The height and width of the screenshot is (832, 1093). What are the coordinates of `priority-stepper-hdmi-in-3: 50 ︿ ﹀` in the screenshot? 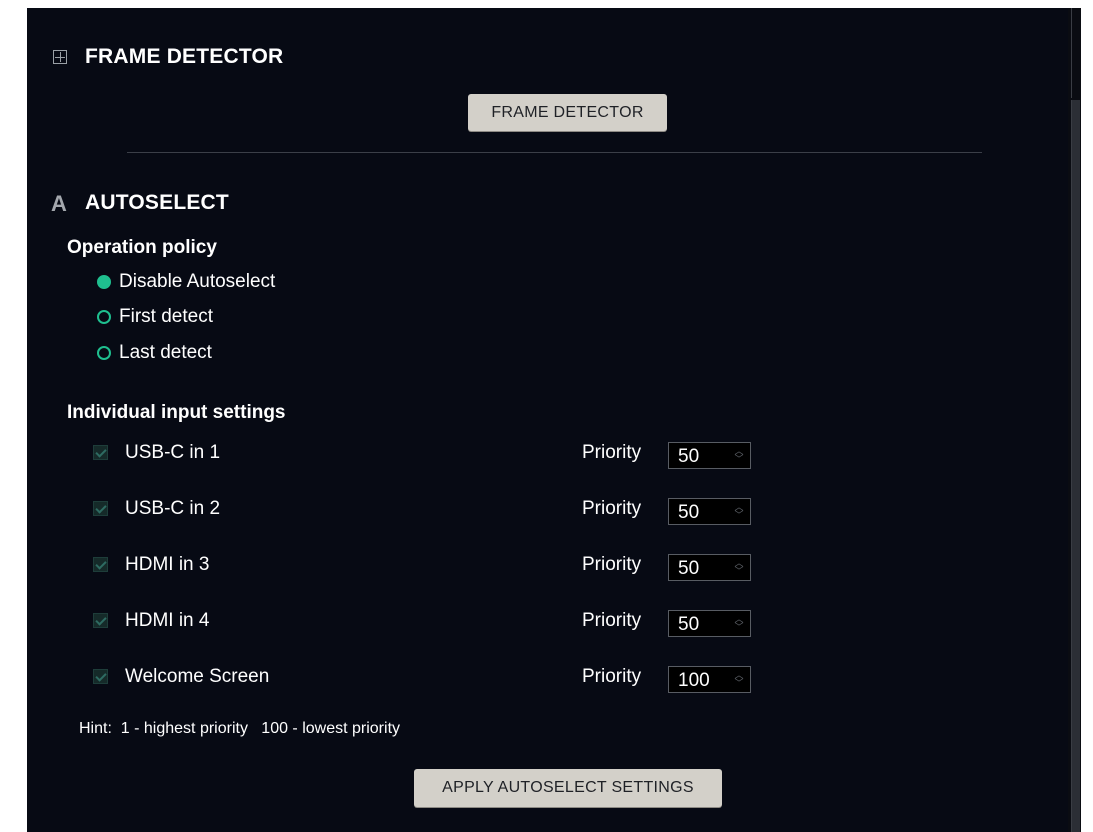 It's located at (709, 567).